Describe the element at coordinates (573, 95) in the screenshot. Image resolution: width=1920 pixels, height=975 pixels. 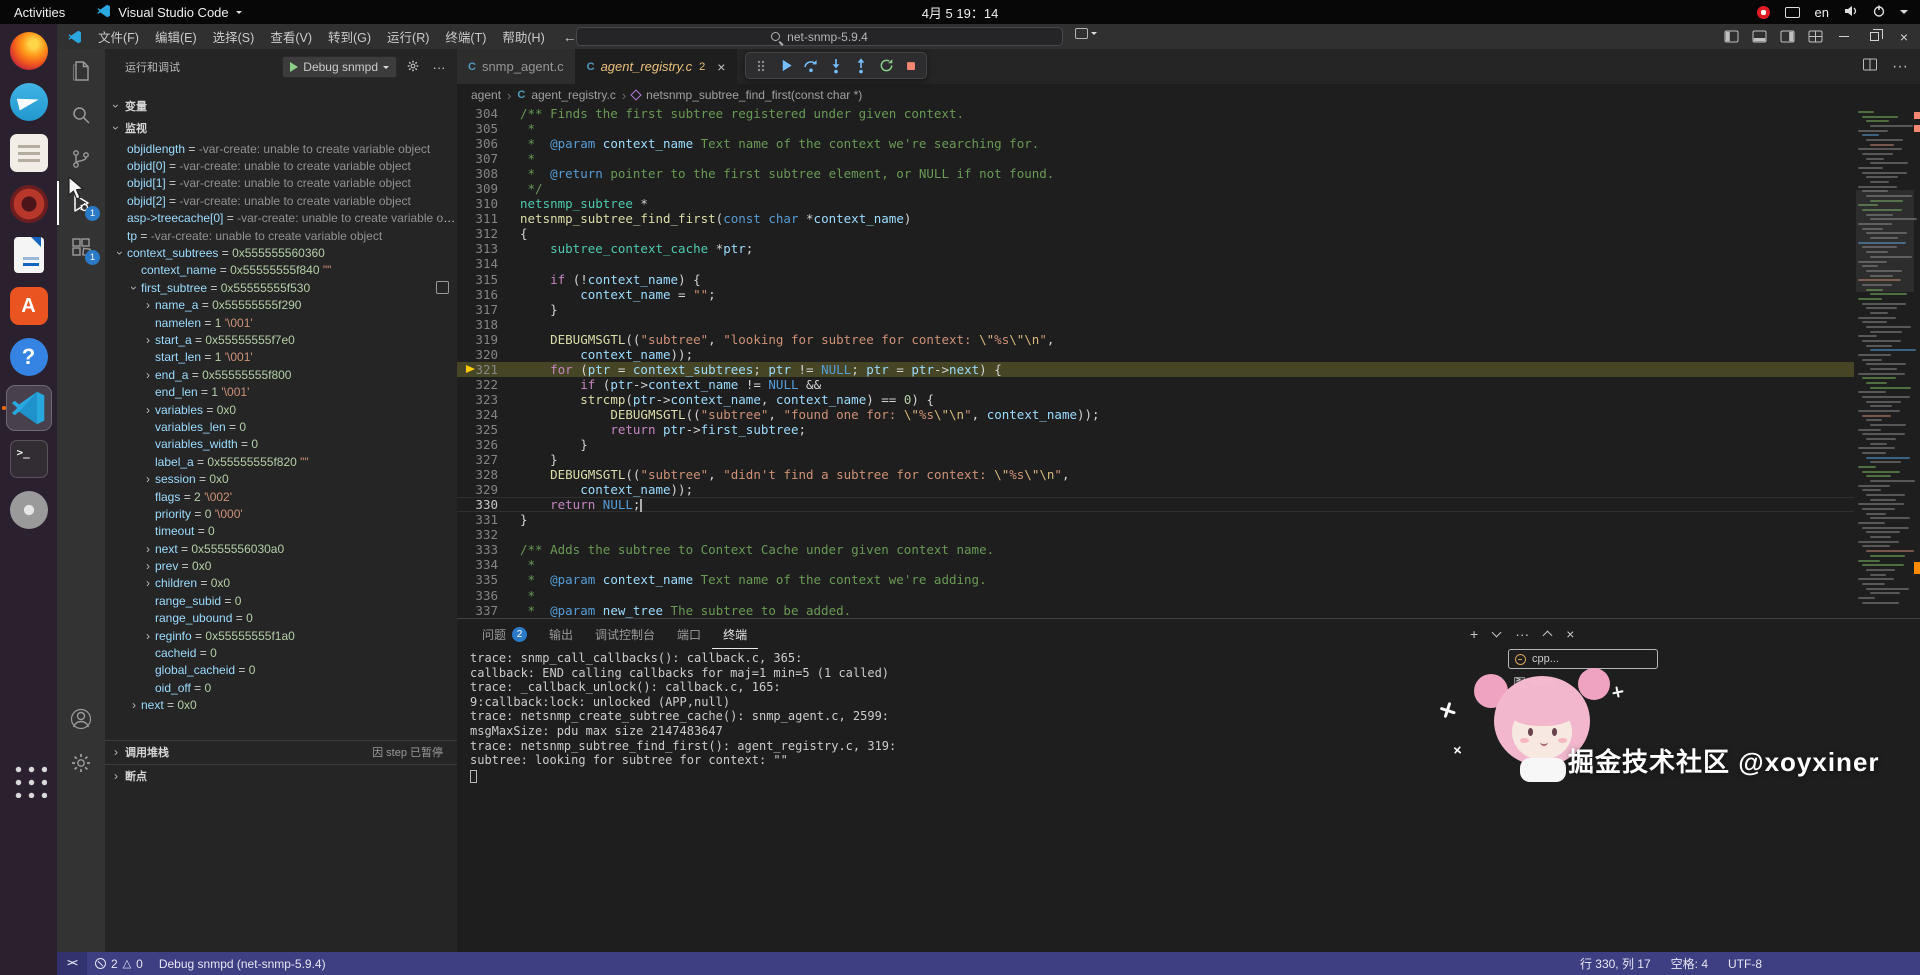
I see `breadcrumb-file: agent_registry.c` at that location.